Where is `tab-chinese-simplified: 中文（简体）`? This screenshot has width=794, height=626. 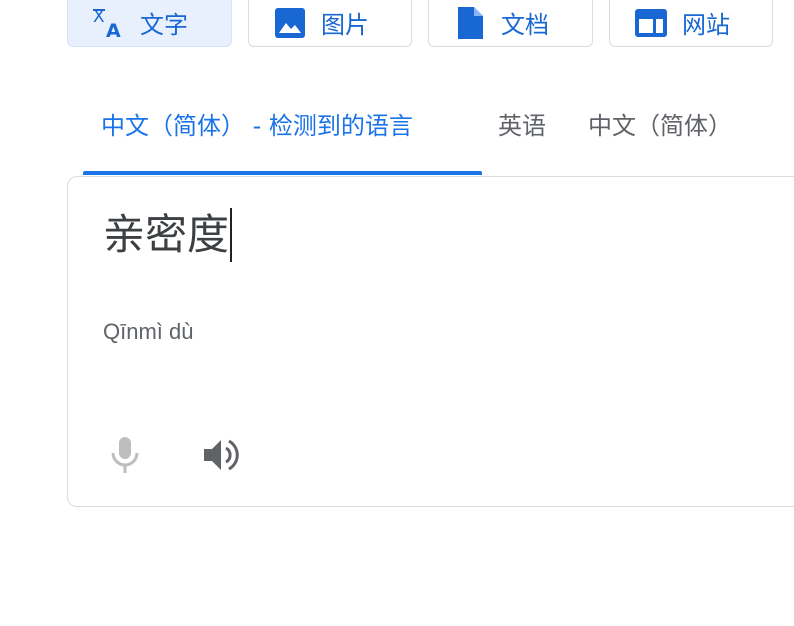 tab-chinese-simplified: 中文（简体） is located at coordinates (660, 126).